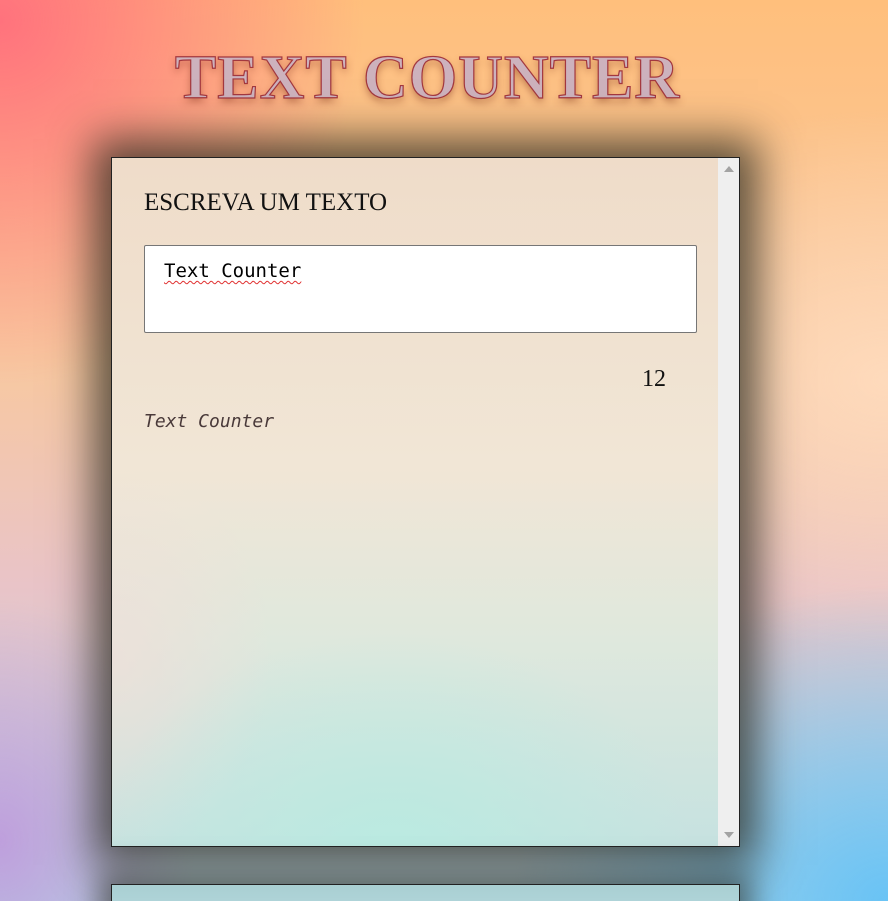 The width and height of the screenshot is (888, 901). Describe the element at coordinates (427, 77) in the screenshot. I see `page-title: TEXT COUNTER` at that location.